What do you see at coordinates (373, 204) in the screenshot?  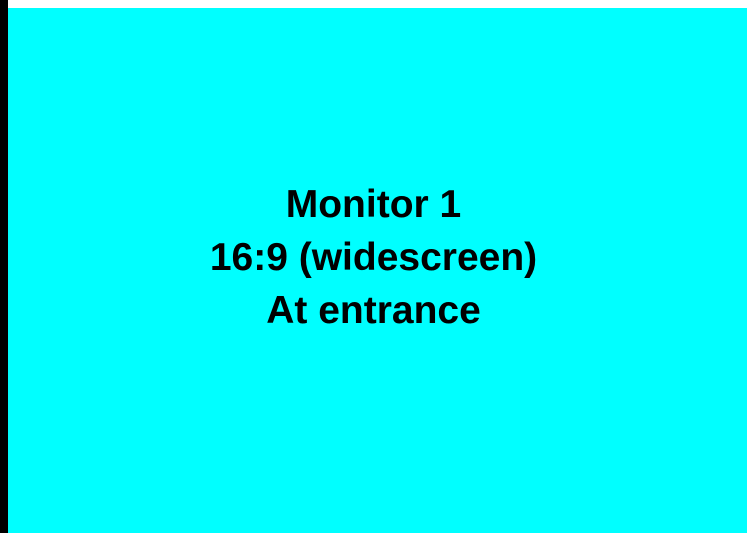 I see `monitor-title: Monitor 1` at bounding box center [373, 204].